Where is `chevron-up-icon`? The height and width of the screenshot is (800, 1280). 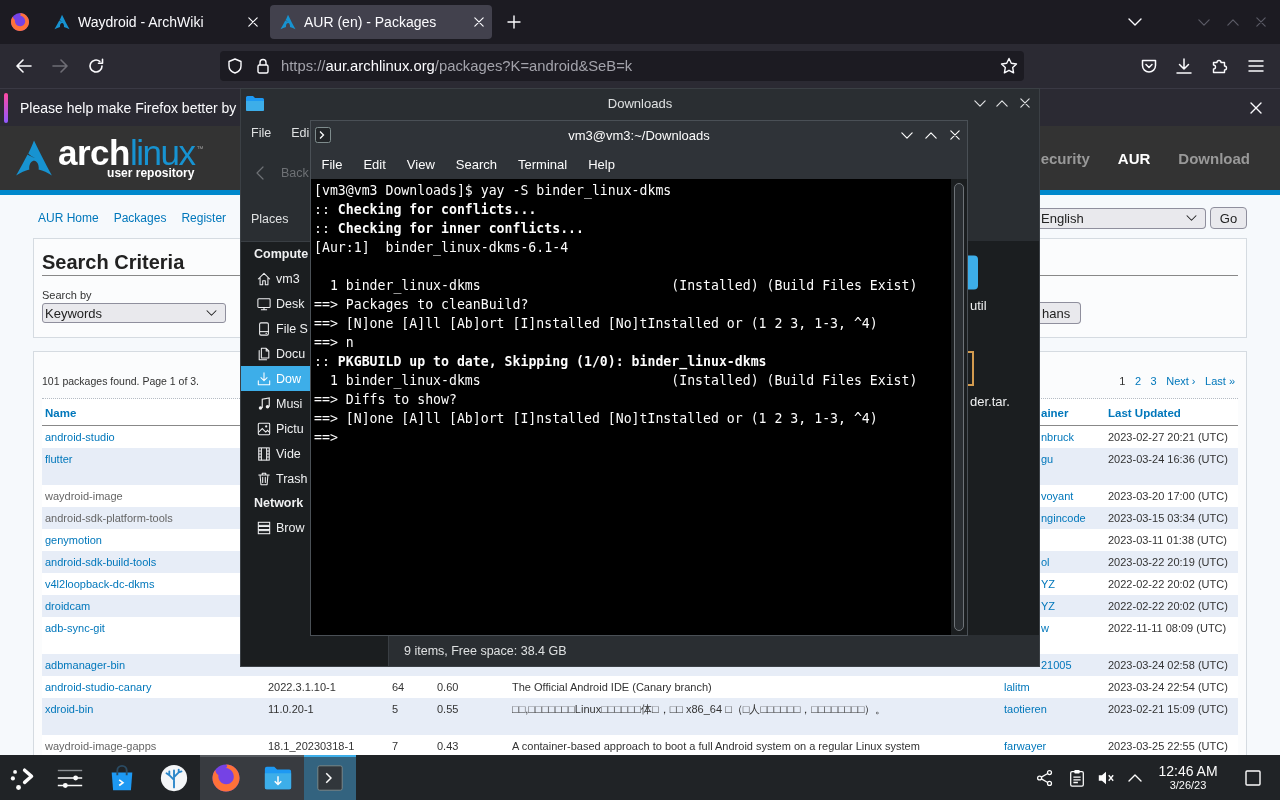
chevron-up-icon is located at coordinates (1135, 777).